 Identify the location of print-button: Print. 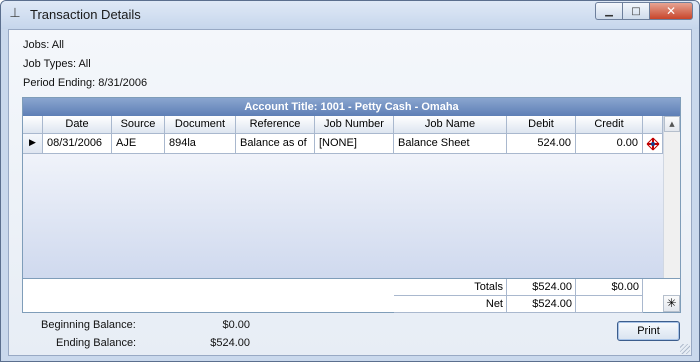
(648, 331).